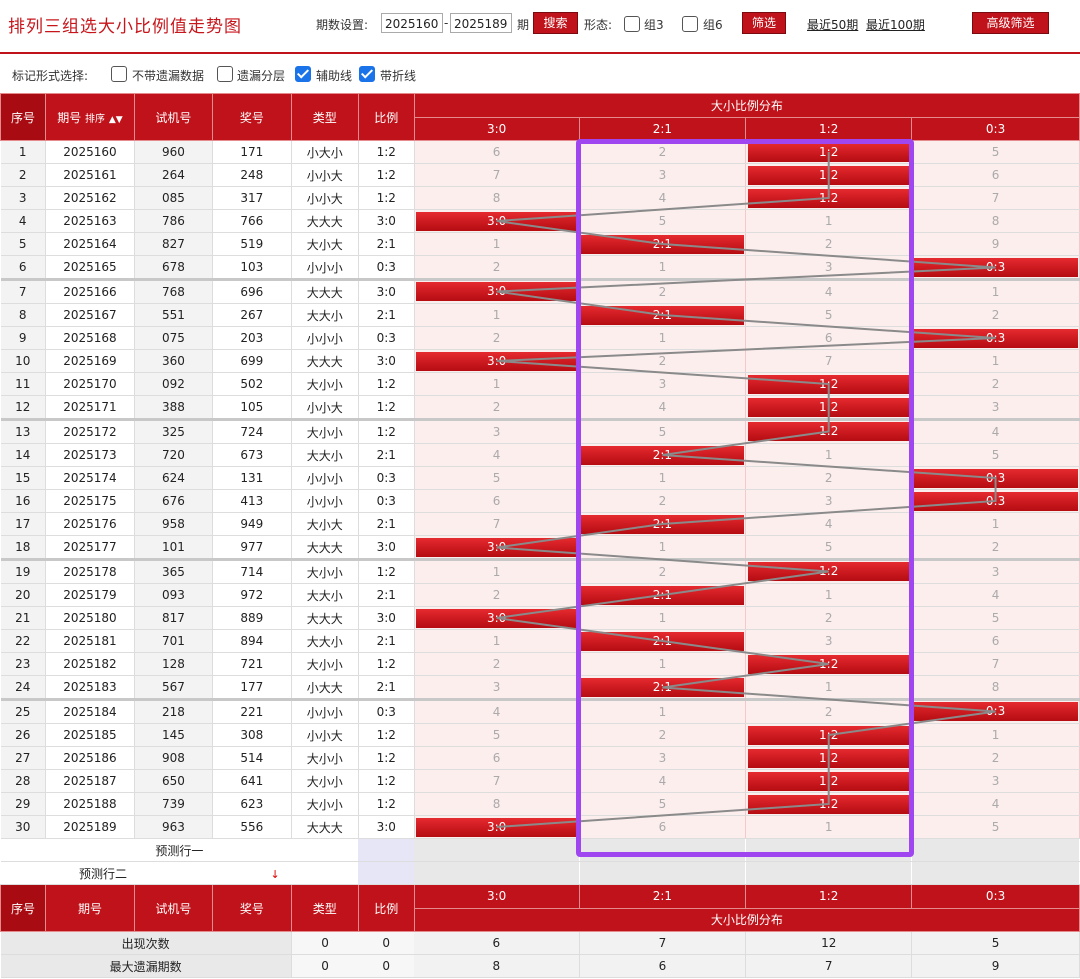 This screenshot has width=1080, height=979. Describe the element at coordinates (90, 384) in the screenshot. I see `row-period: 2025170` at that location.